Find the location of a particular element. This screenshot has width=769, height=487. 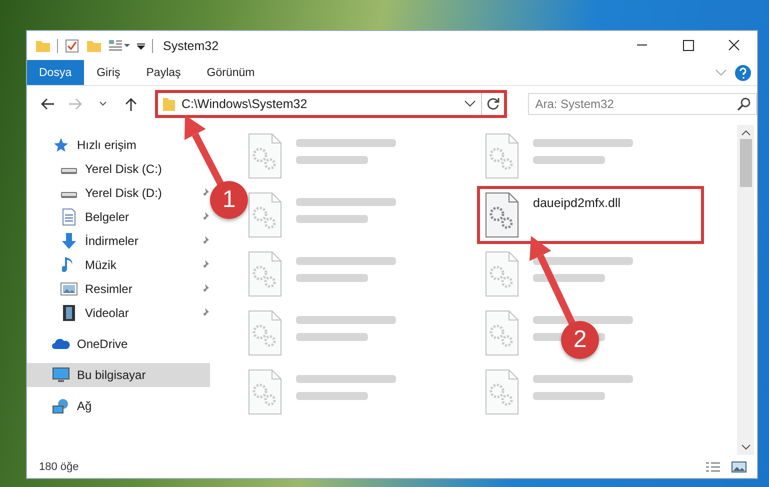

sidebar-item: Ağ is located at coordinates (62, 406).